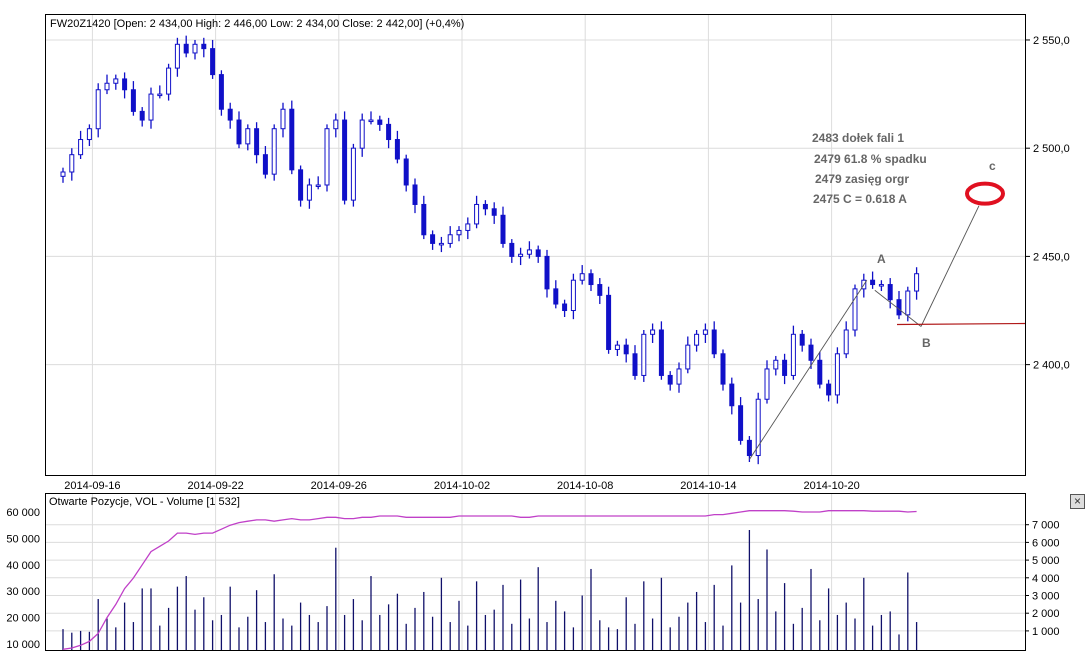  I want to click on volume-tick-label: 2 000, so click(1046, 614).